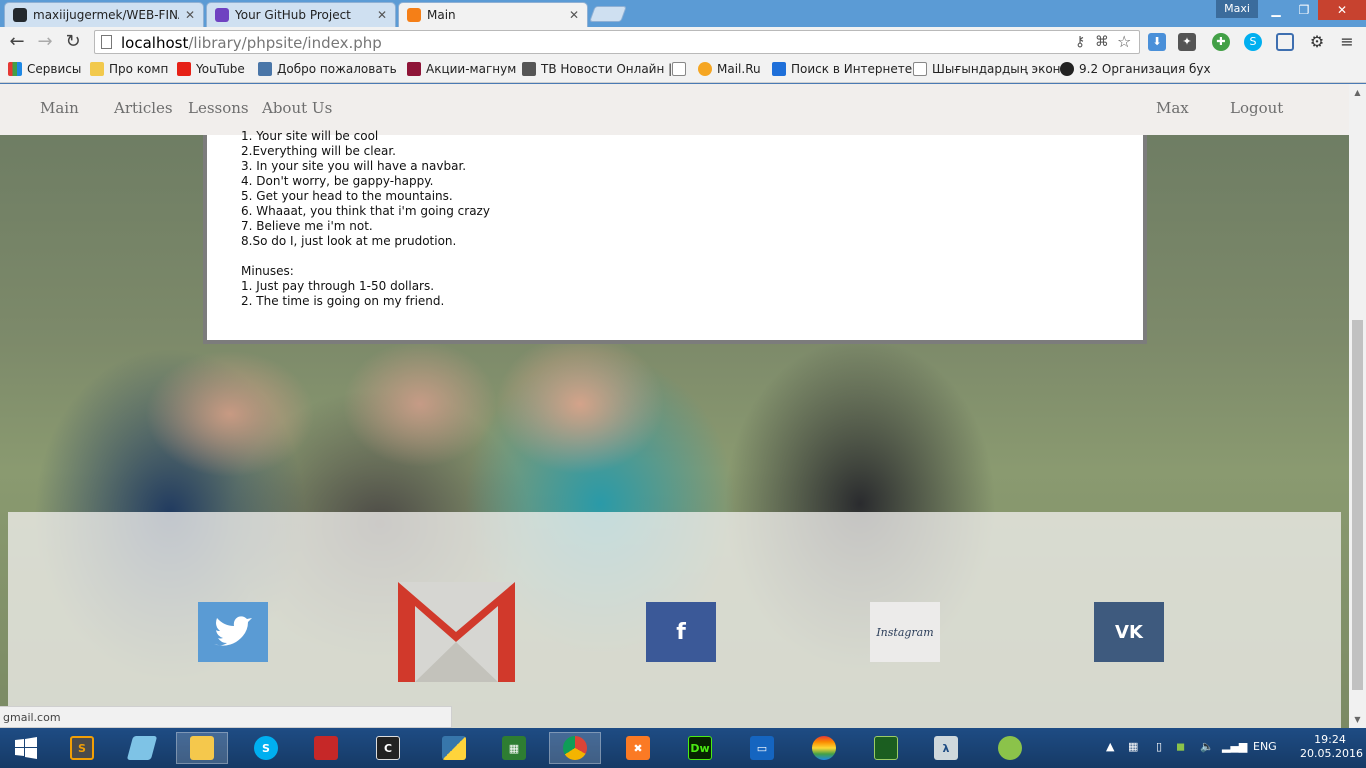 This screenshot has height=768, width=1366. Describe the element at coordinates (222, 15) in the screenshot. I see `project-icon` at that location.